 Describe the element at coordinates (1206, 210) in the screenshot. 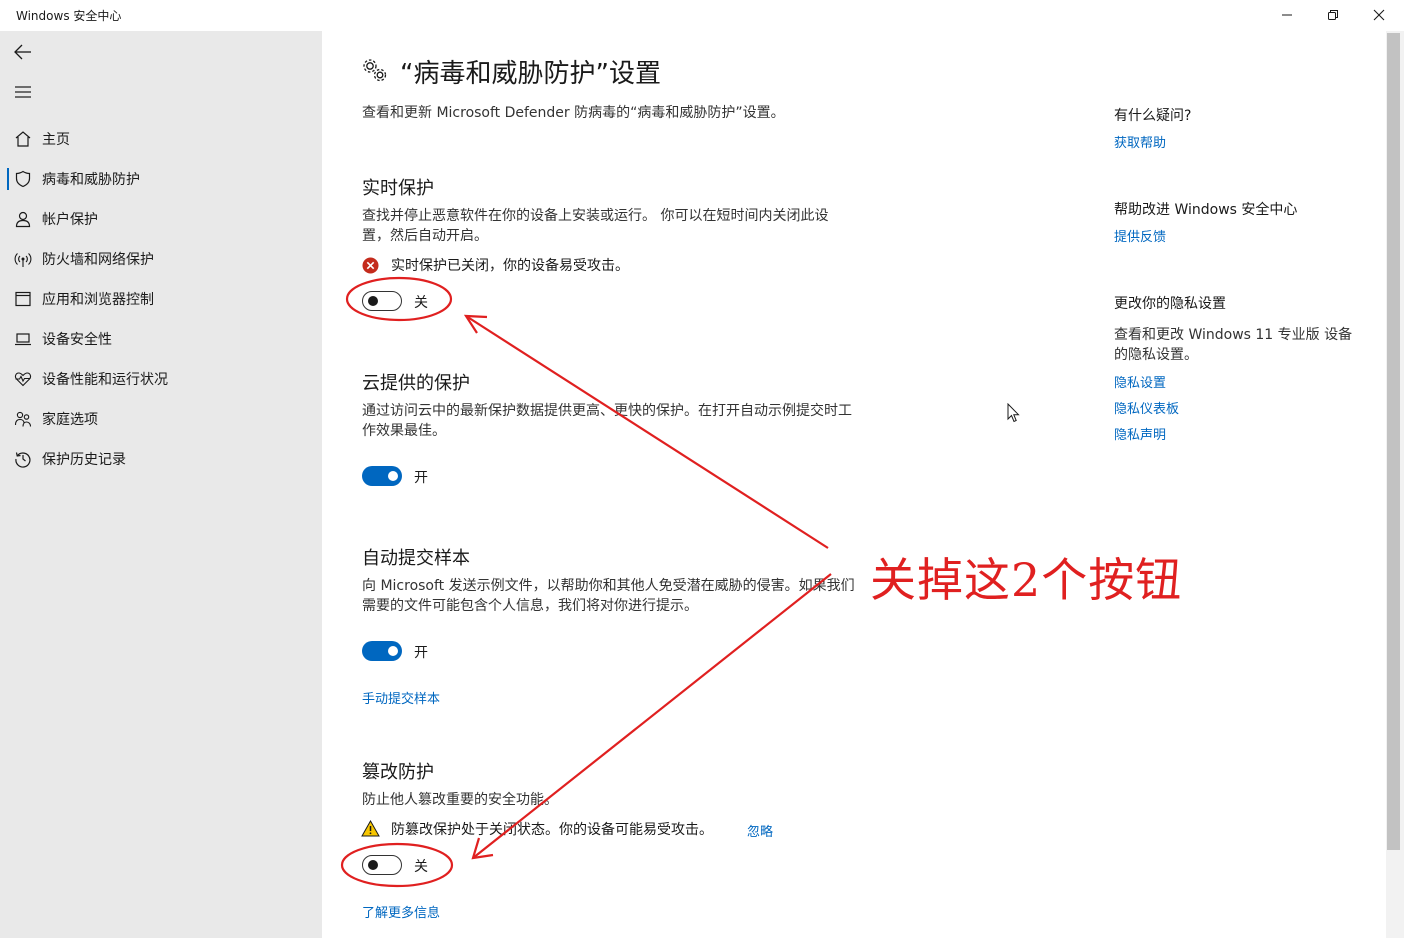

I see `improve-title: 帮助改进 Windows 安全中心` at that location.